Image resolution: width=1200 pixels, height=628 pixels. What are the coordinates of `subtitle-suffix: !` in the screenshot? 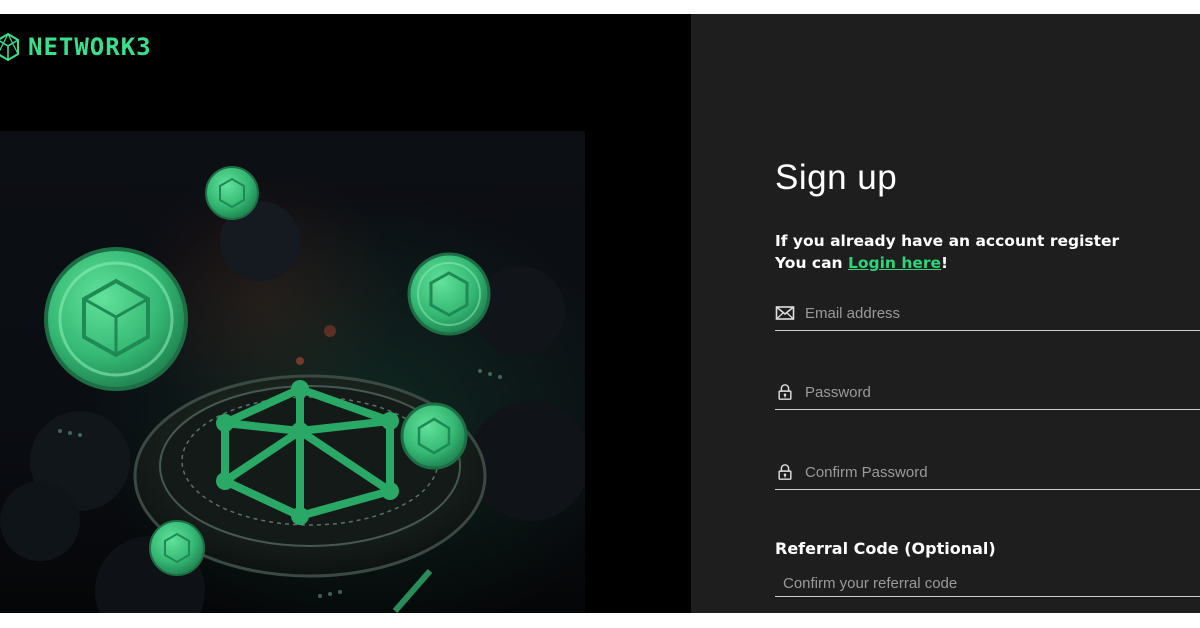 It's located at (945, 263).